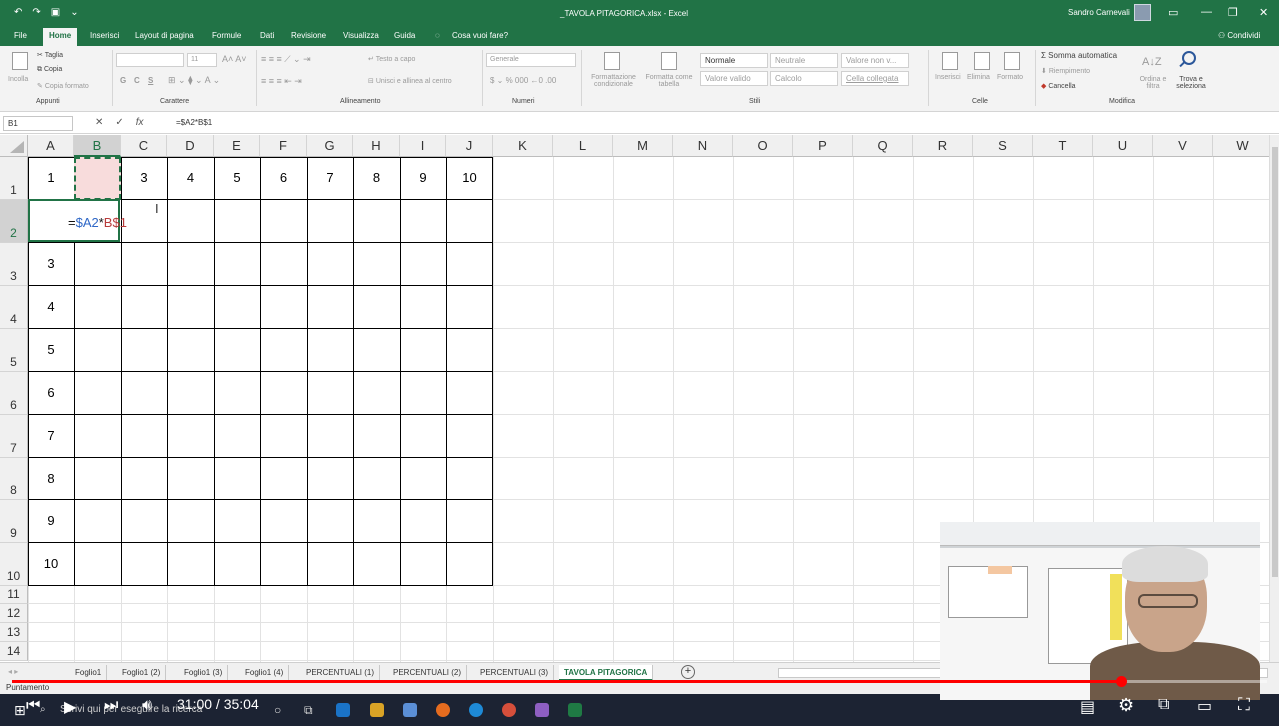 The width and height of the screenshot is (1279, 726). What do you see at coordinates (142, 673) in the screenshot?
I see `sheet-tab: Foglio1 (2)` at bounding box center [142, 673].